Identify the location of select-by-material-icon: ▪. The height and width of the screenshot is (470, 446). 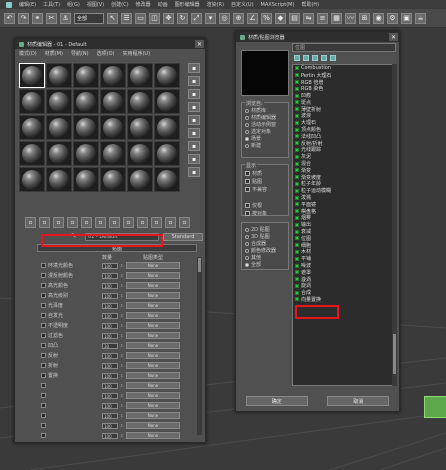
(194, 159).